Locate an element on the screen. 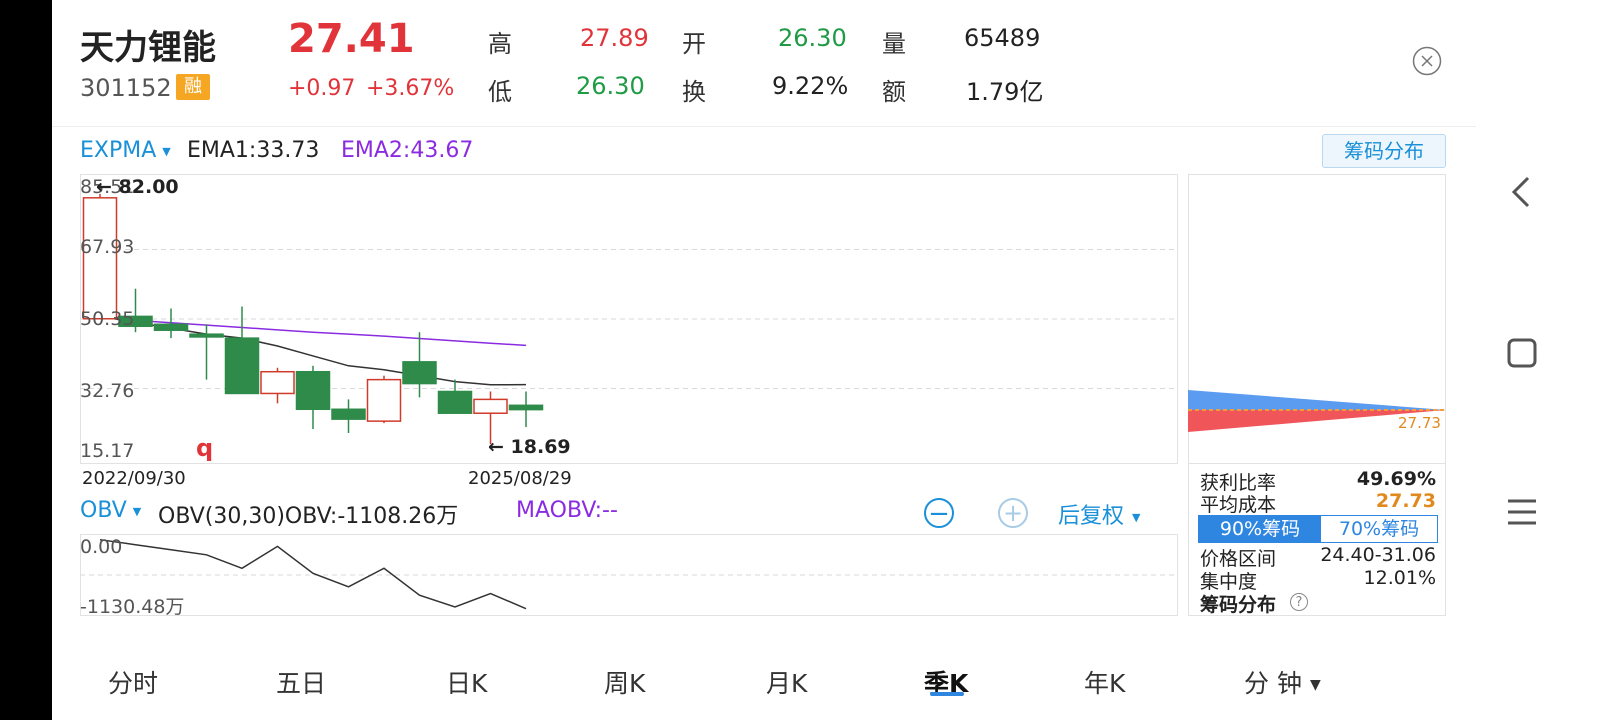  q-marker: q is located at coordinates (205, 448).